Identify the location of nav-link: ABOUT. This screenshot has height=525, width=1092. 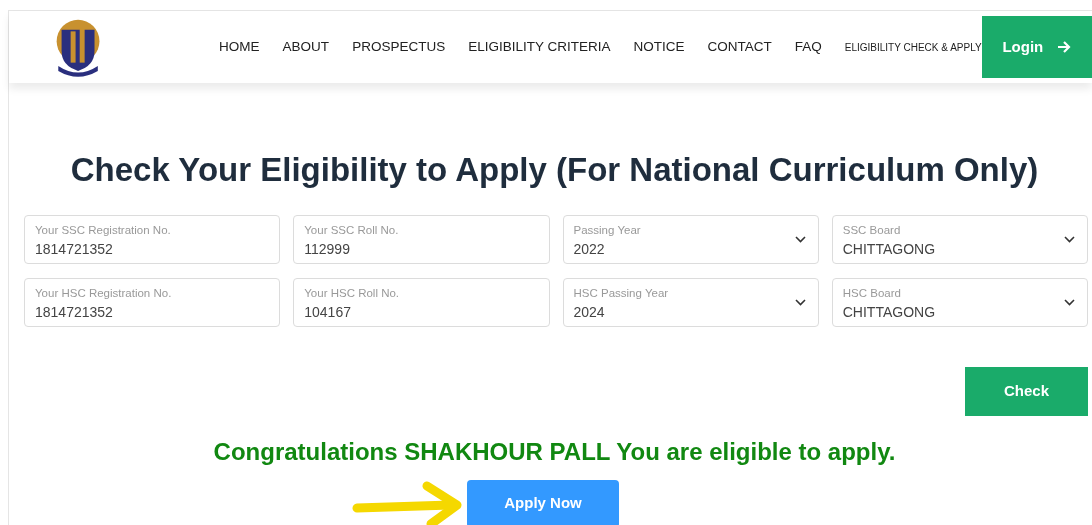
(306, 47).